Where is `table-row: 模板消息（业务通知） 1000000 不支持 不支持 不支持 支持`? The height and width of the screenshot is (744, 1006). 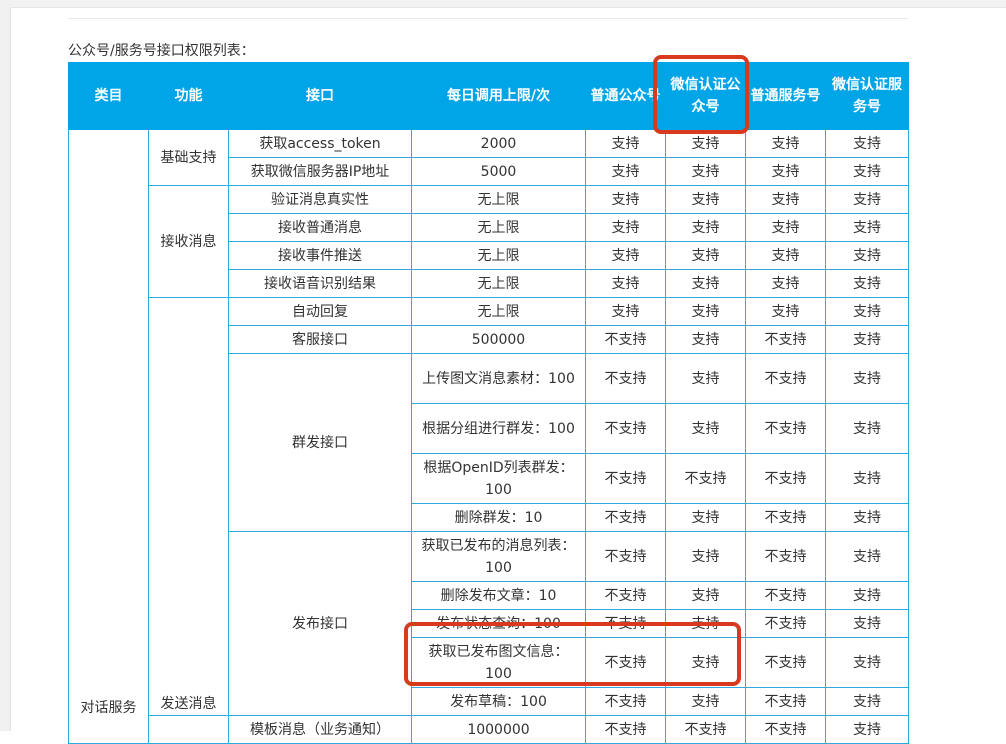 table-row: 模板消息（业务通知） 1000000 不支持 不支持 不支持 支持 is located at coordinates (489, 729).